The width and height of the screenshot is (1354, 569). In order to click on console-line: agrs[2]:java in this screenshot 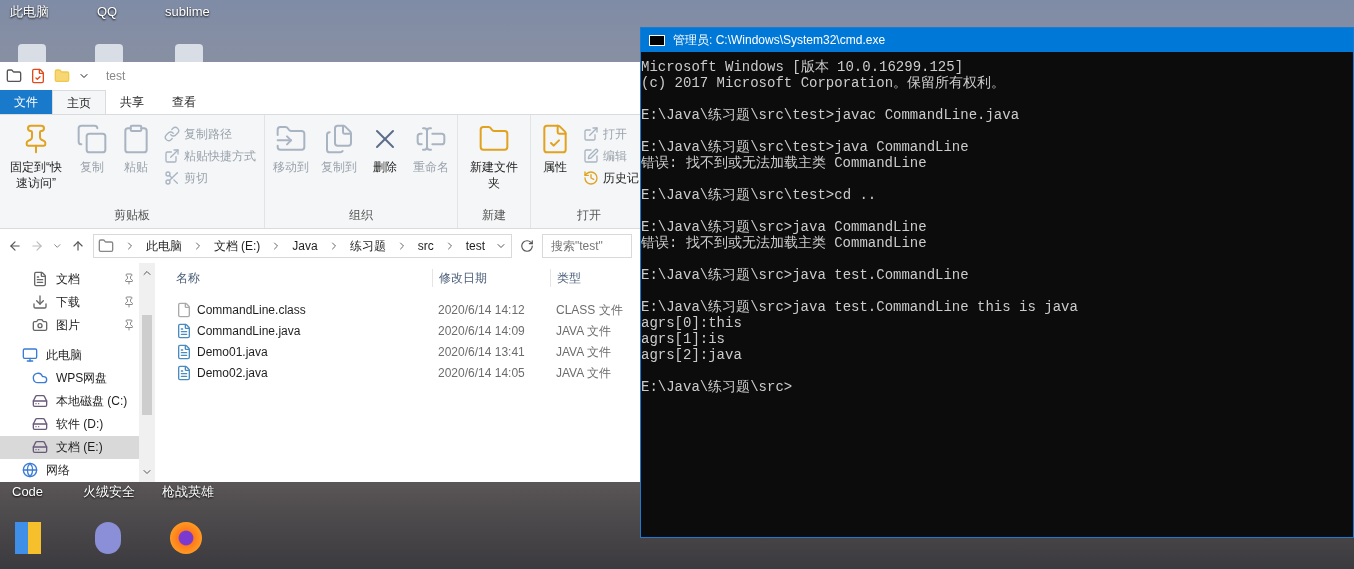, I will do `click(692, 355)`.